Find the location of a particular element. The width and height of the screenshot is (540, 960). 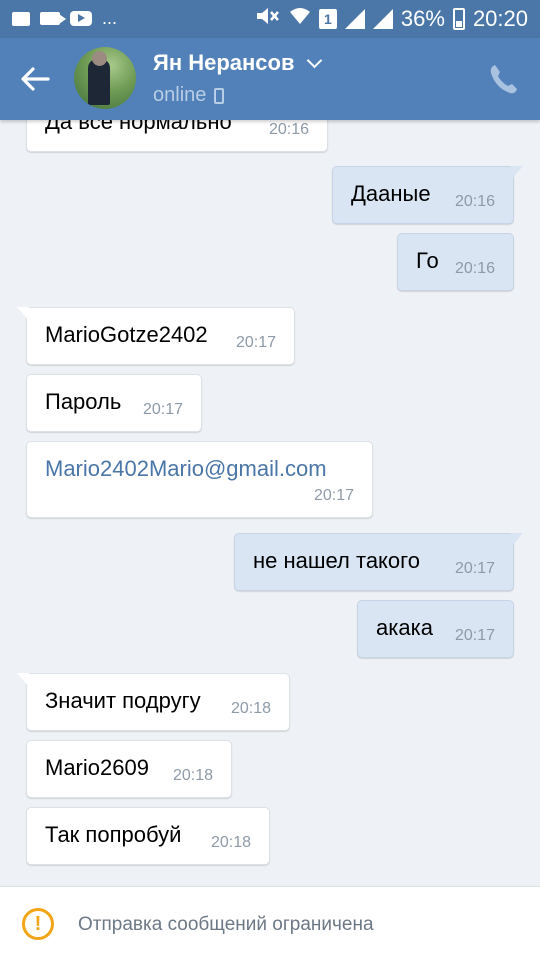

contact-name: Ян Нерансов is located at coordinates (224, 62).